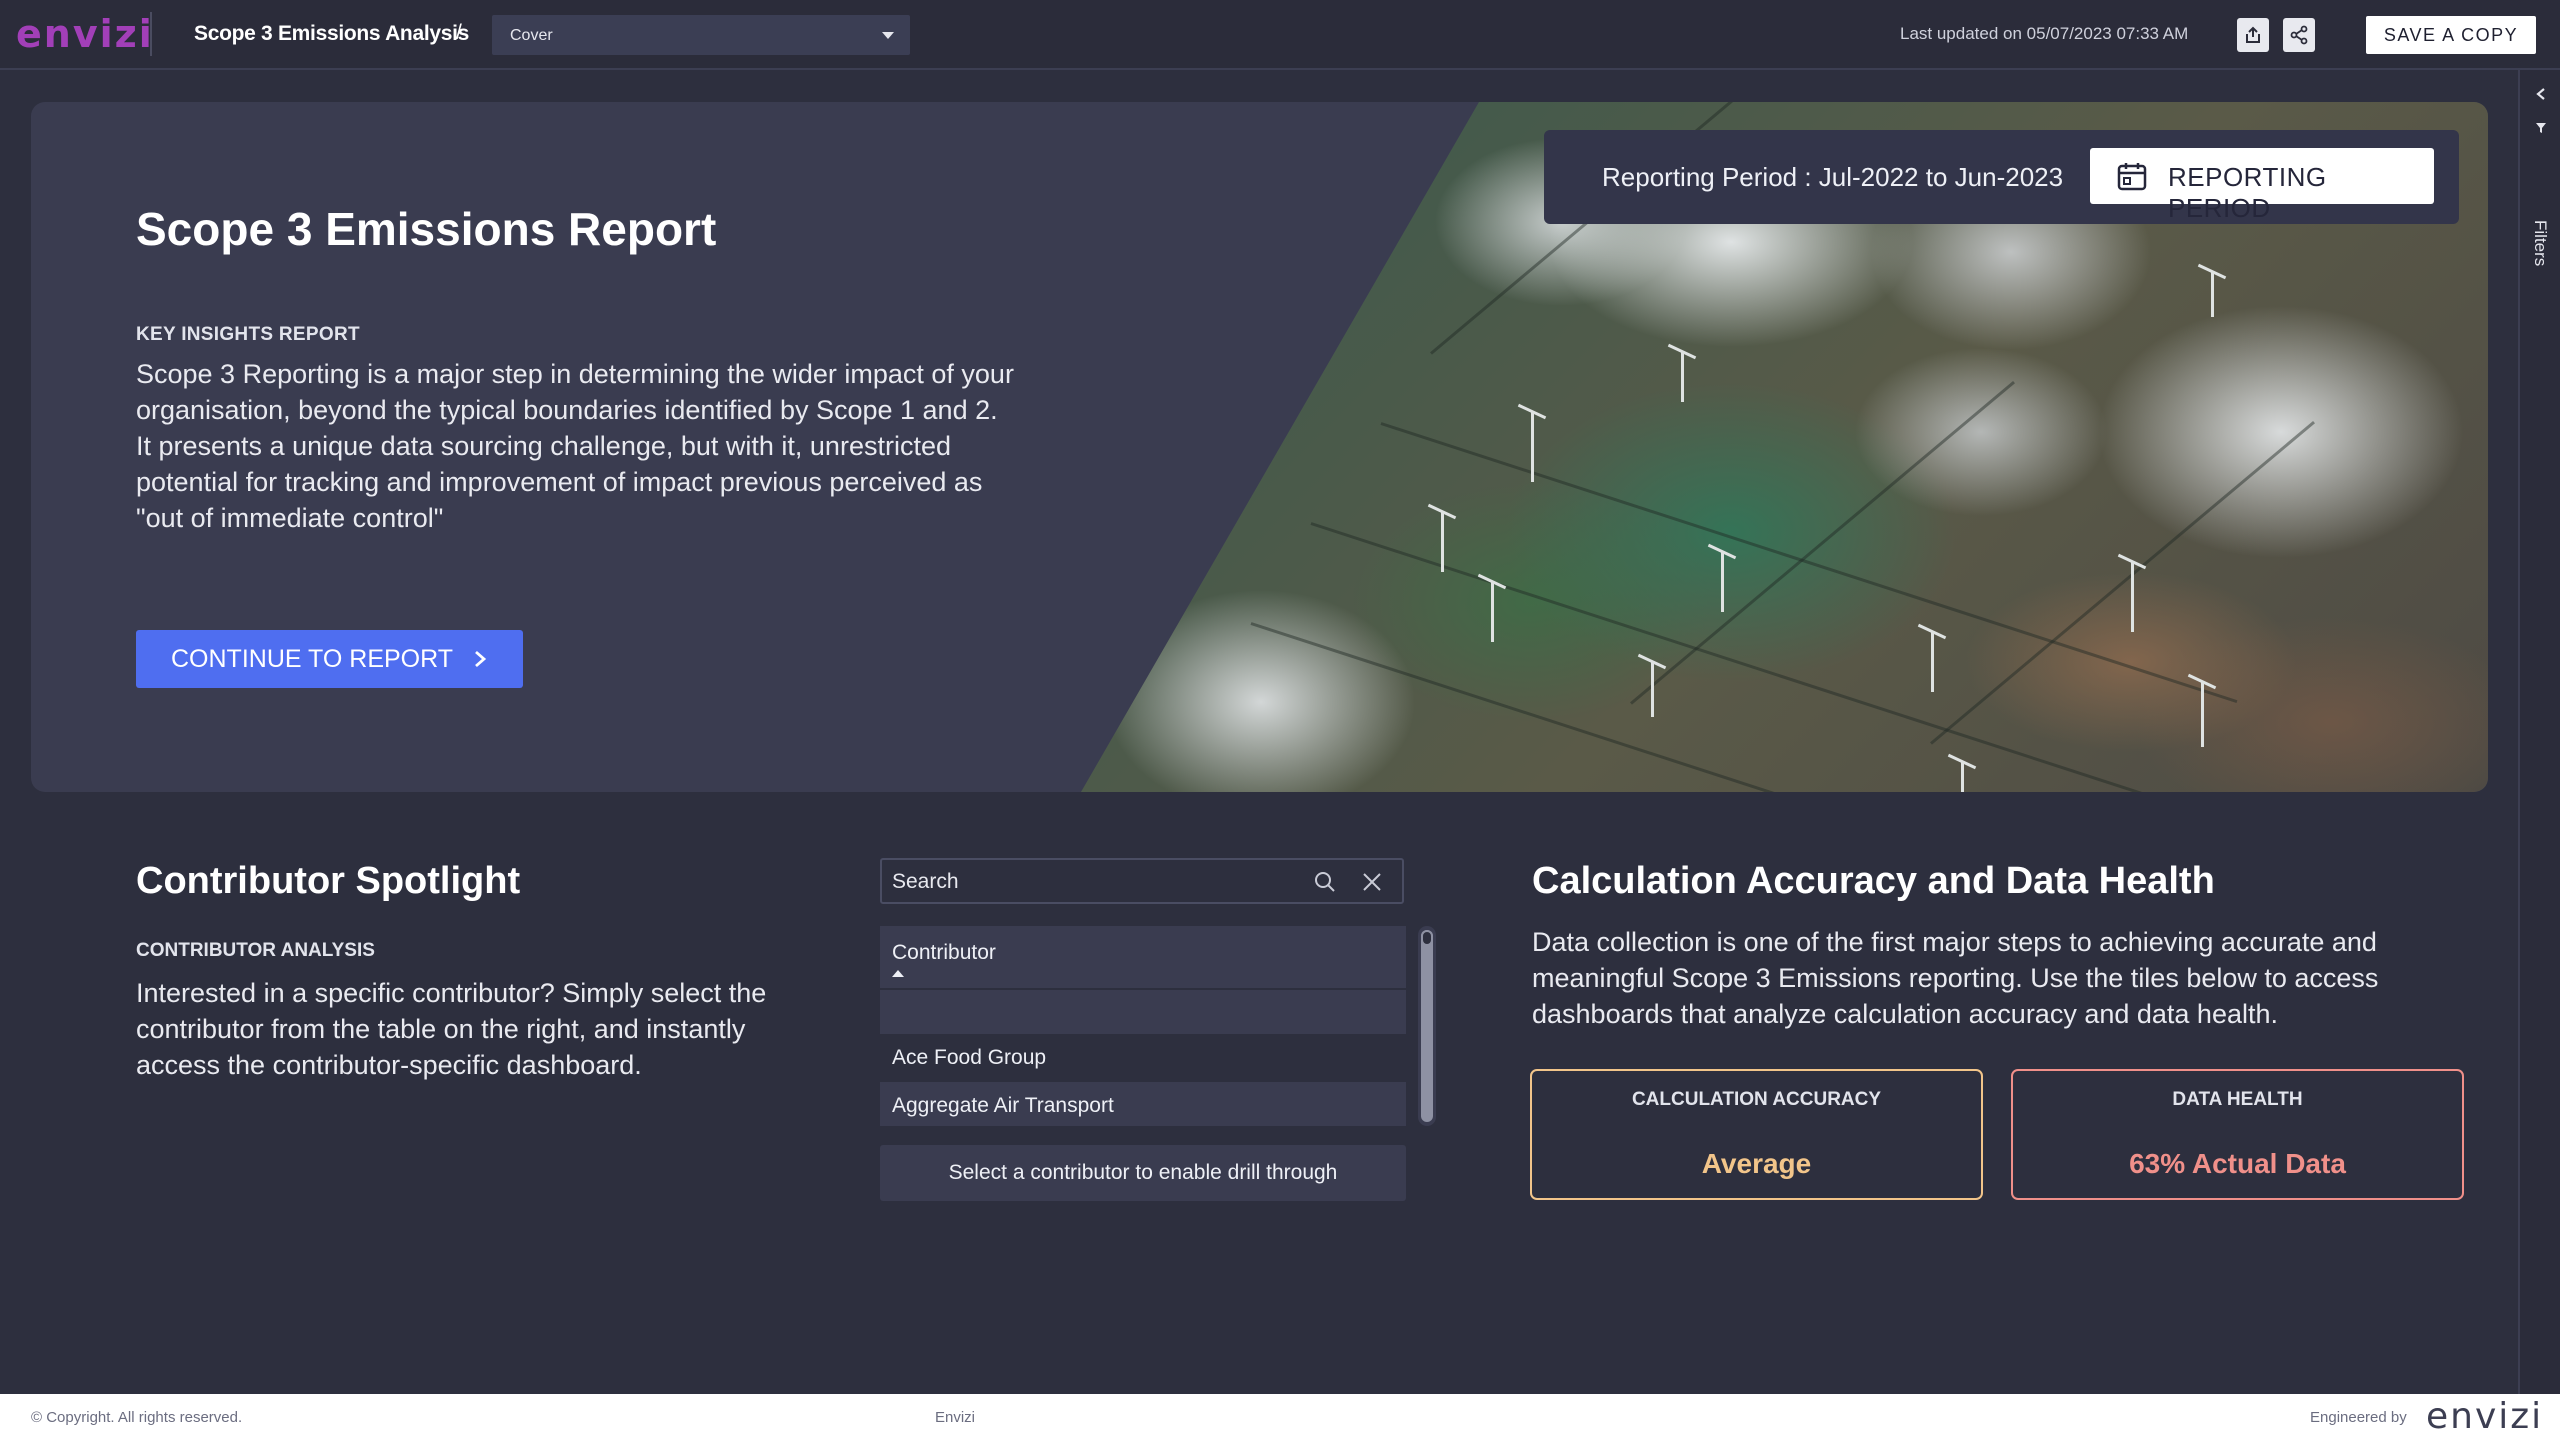 This screenshot has width=2560, height=1440. Describe the element at coordinates (1833, 177) in the screenshot. I see `reporting-period-text: Reporting Period : Jul-2022 to Jun-2023` at that location.